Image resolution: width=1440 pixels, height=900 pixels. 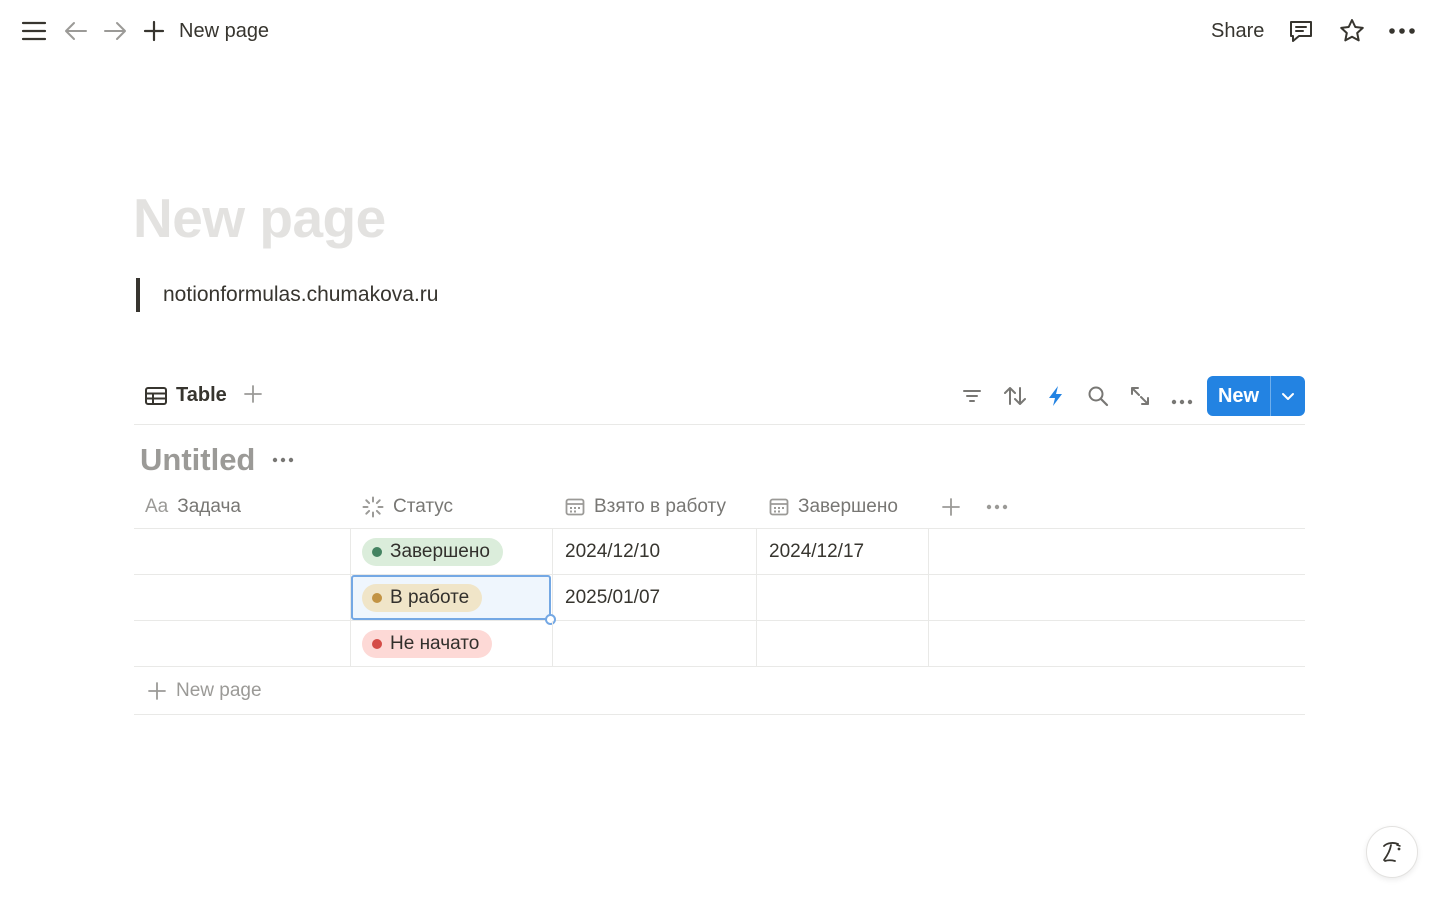 What do you see at coordinates (283, 462) in the screenshot?
I see `database-more-icon` at bounding box center [283, 462].